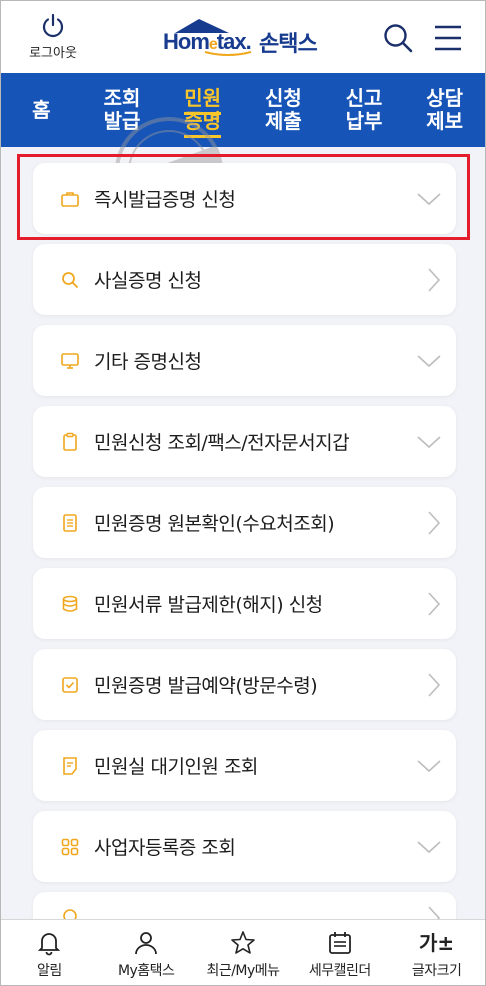 This screenshot has width=486, height=986. I want to click on list-item-label: 민원실 대기인원 조회, so click(176, 767).